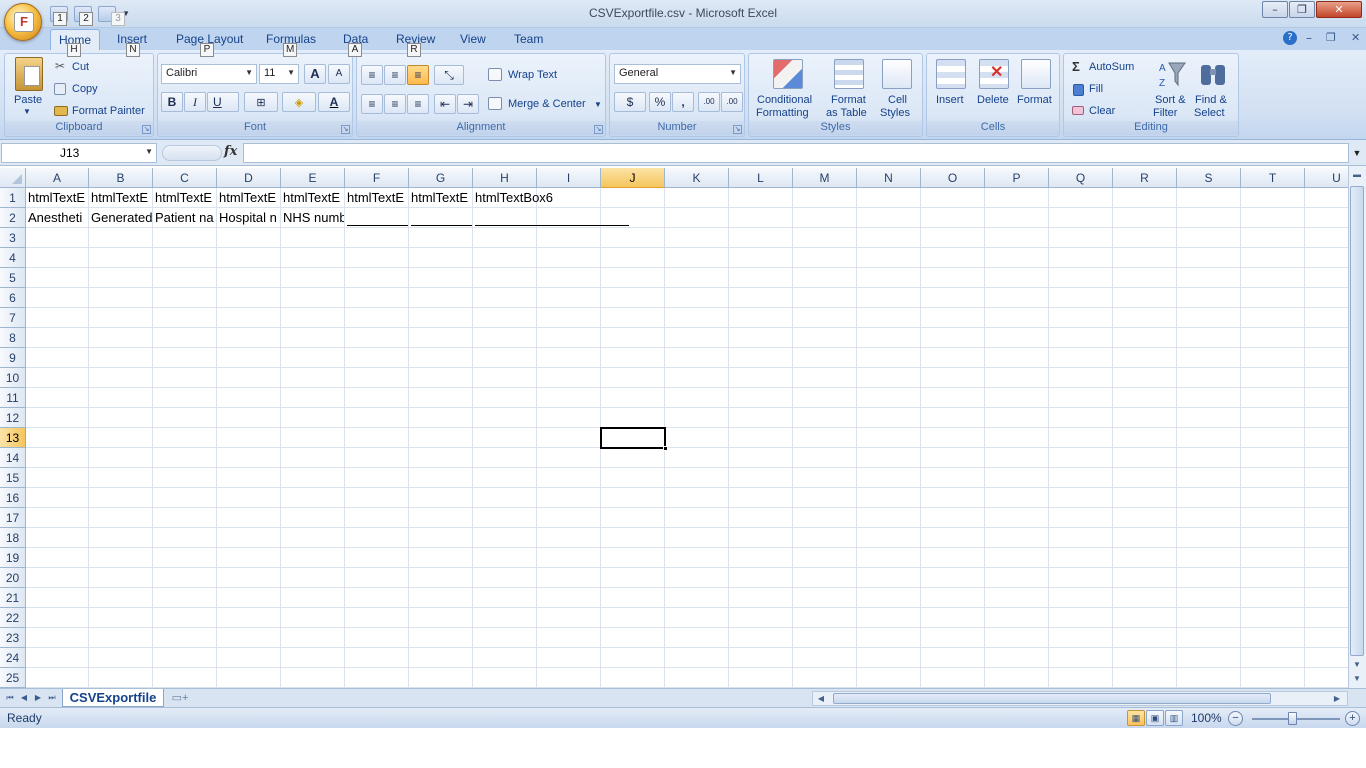 The image size is (1366, 768). What do you see at coordinates (1081, 278) in the screenshot?
I see `cell-q5` at bounding box center [1081, 278].